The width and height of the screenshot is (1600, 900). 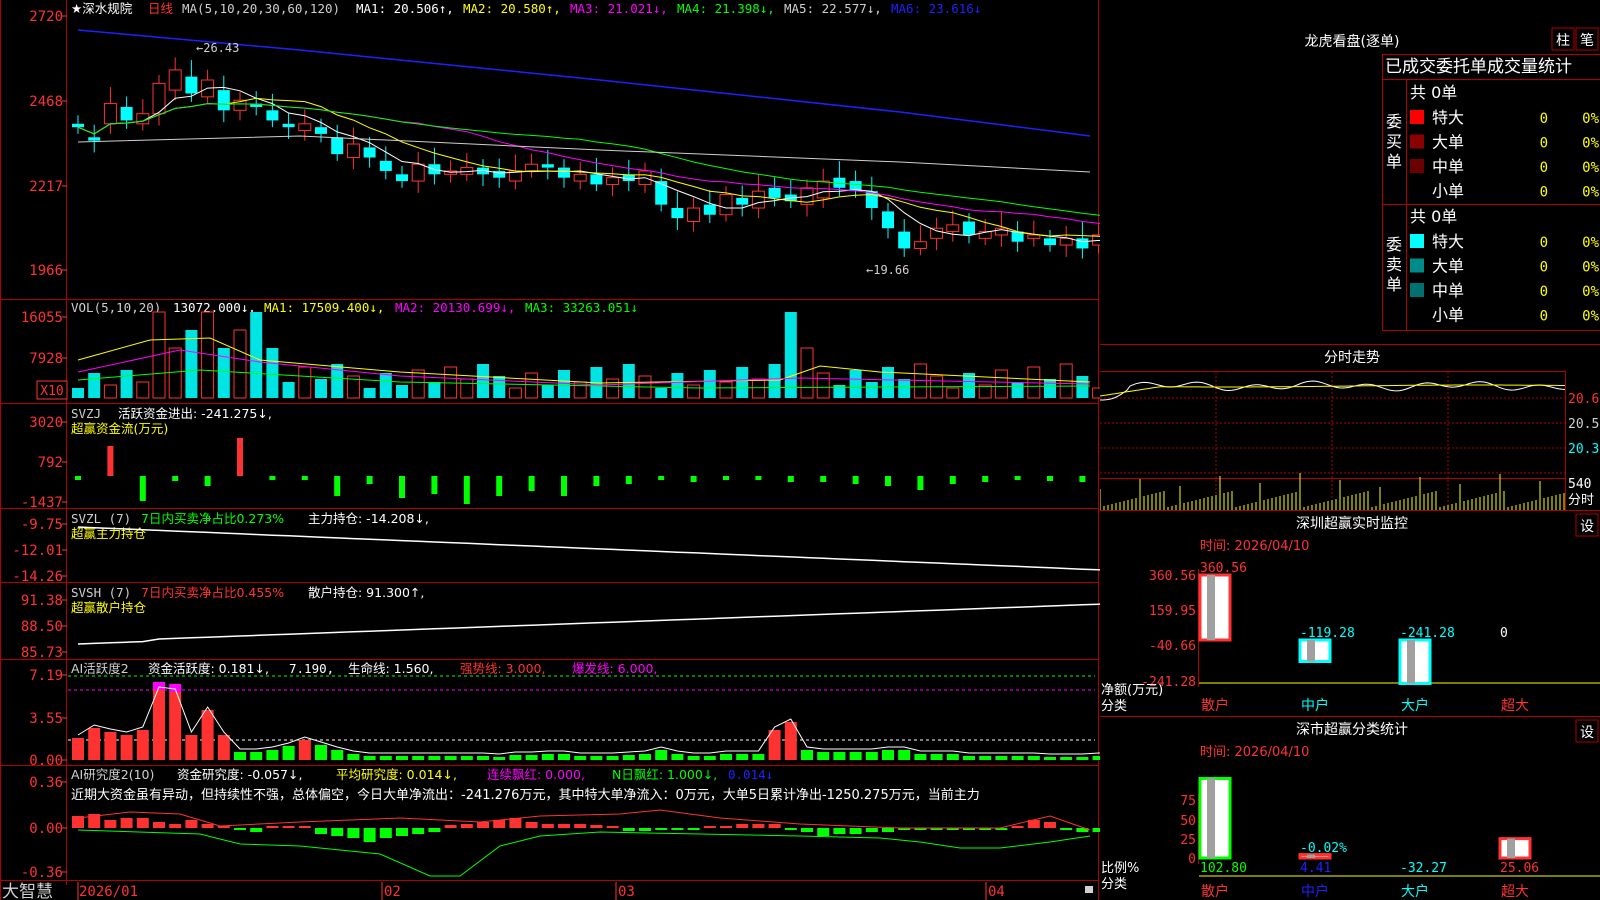 What do you see at coordinates (726, 8) in the screenshot?
I see `ma4-value: MA4: 21.398↓,` at bounding box center [726, 8].